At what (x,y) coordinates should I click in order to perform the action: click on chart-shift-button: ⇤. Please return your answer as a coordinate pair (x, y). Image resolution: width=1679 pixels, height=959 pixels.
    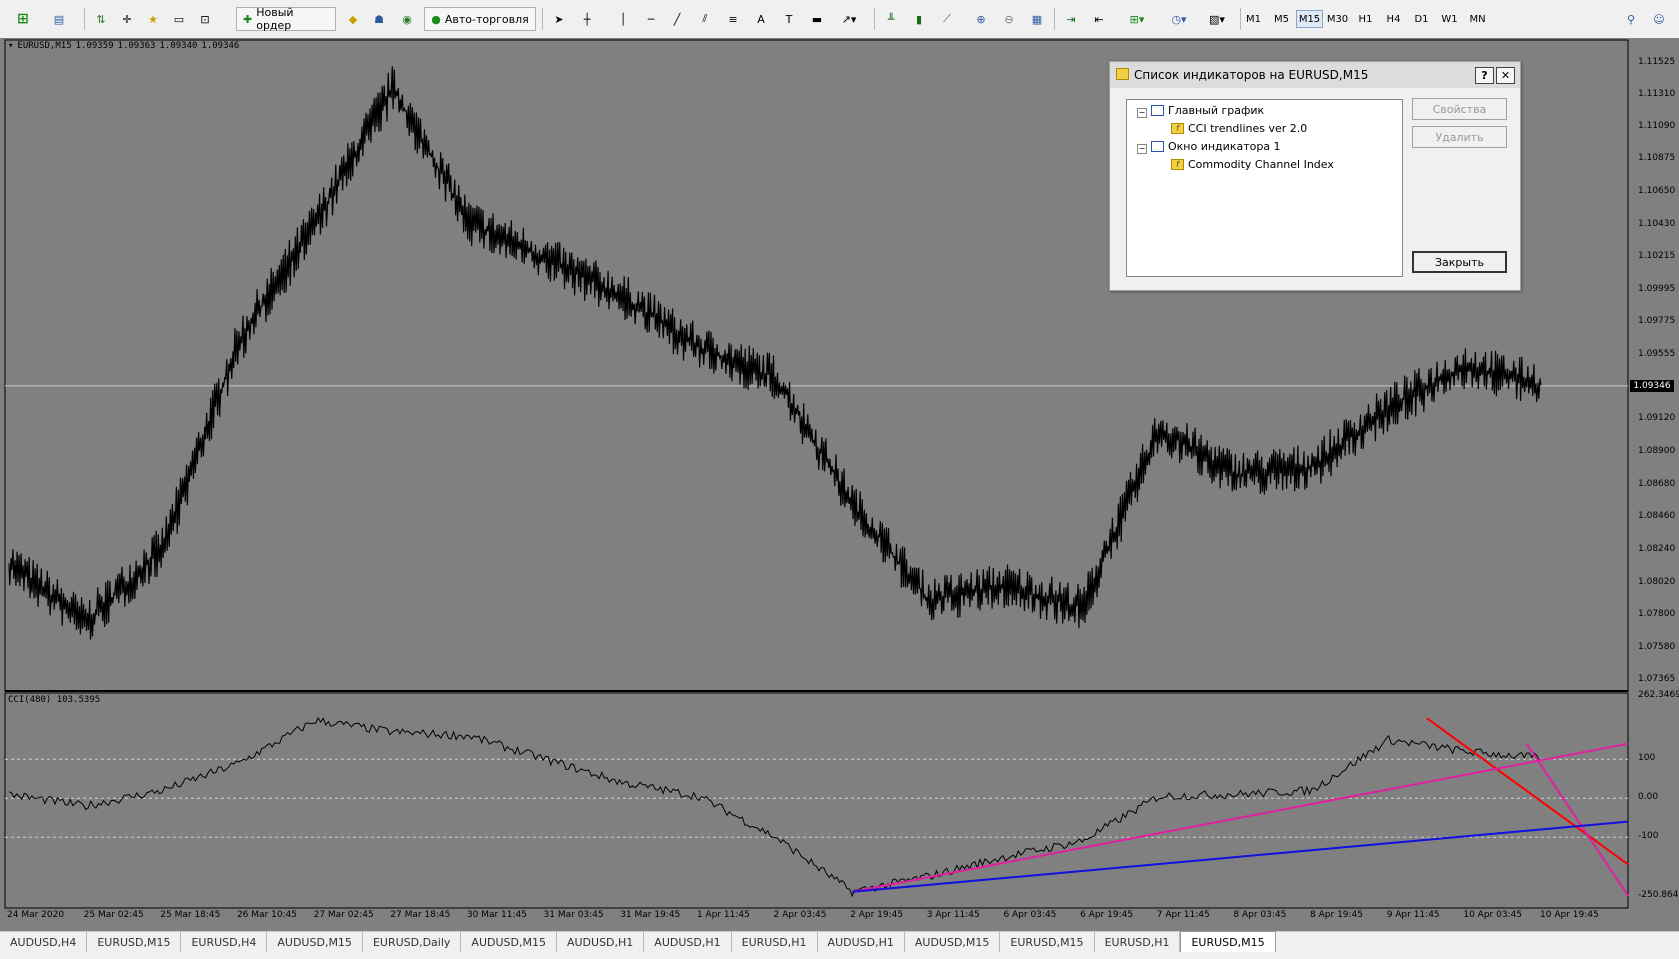
    Looking at the image, I should click on (1099, 19).